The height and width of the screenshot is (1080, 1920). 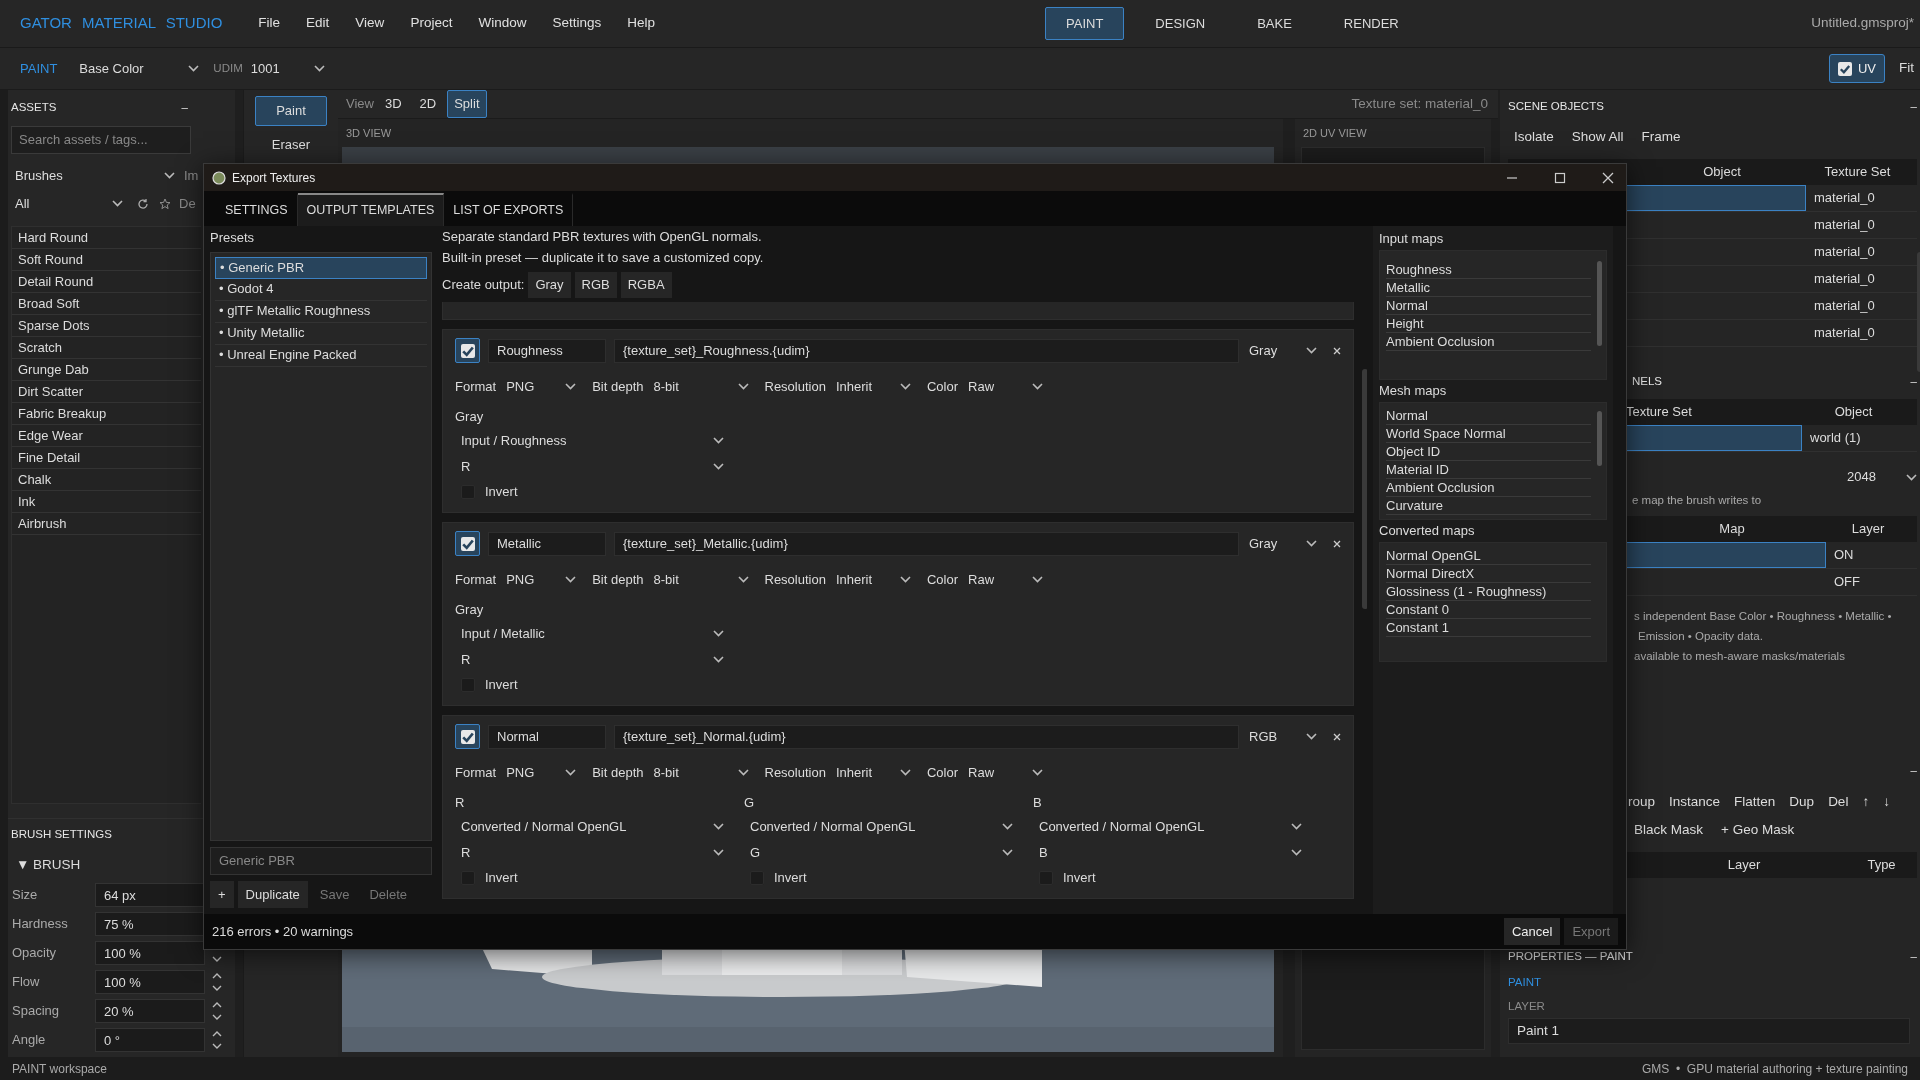 I want to click on create-output-button: RGBA, so click(x=646, y=285).